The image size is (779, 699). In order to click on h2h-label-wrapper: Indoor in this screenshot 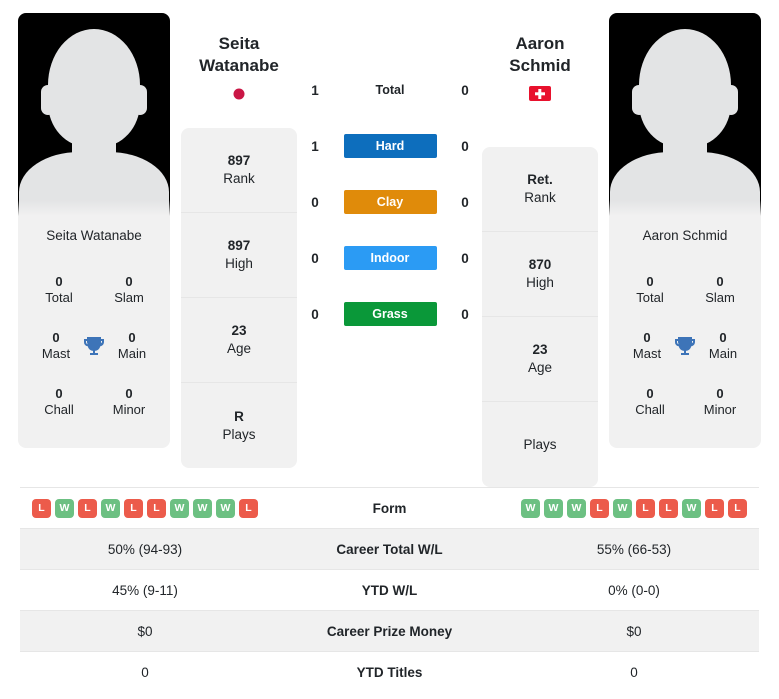, I will do `click(390, 258)`.